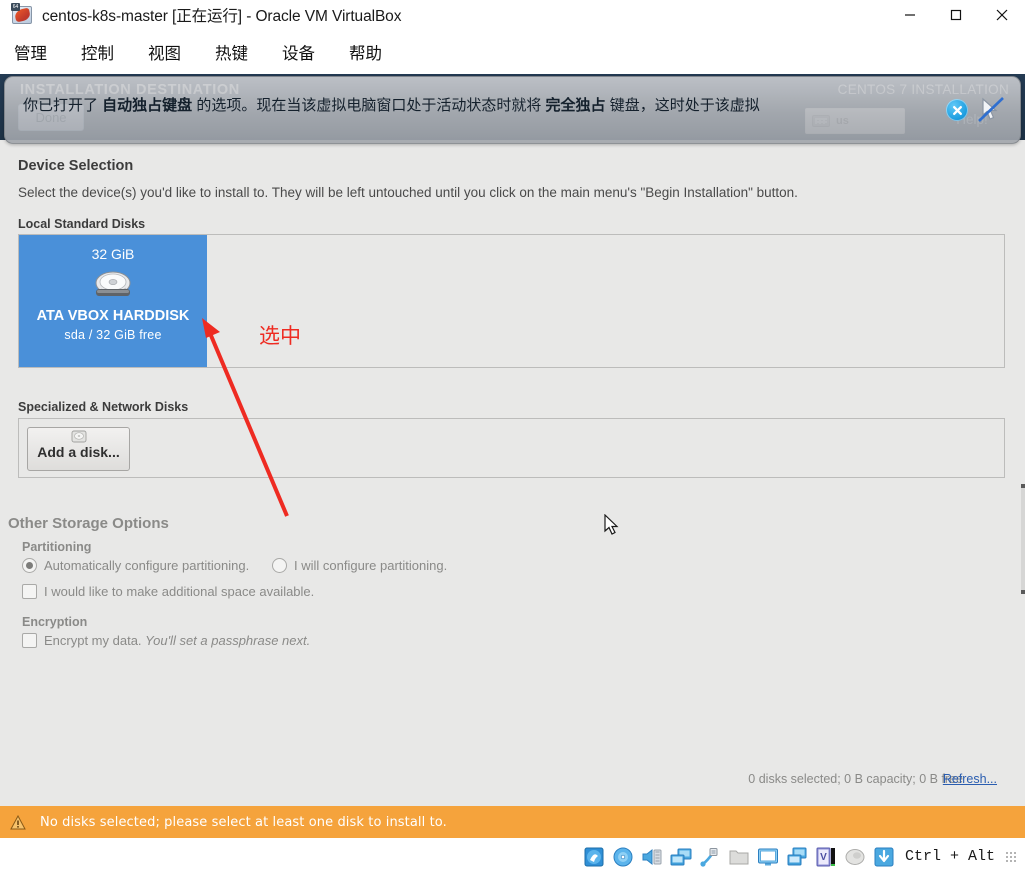 The width and height of the screenshot is (1025, 875). What do you see at coordinates (113, 285) in the screenshot?
I see `harddisk-icon` at bounding box center [113, 285].